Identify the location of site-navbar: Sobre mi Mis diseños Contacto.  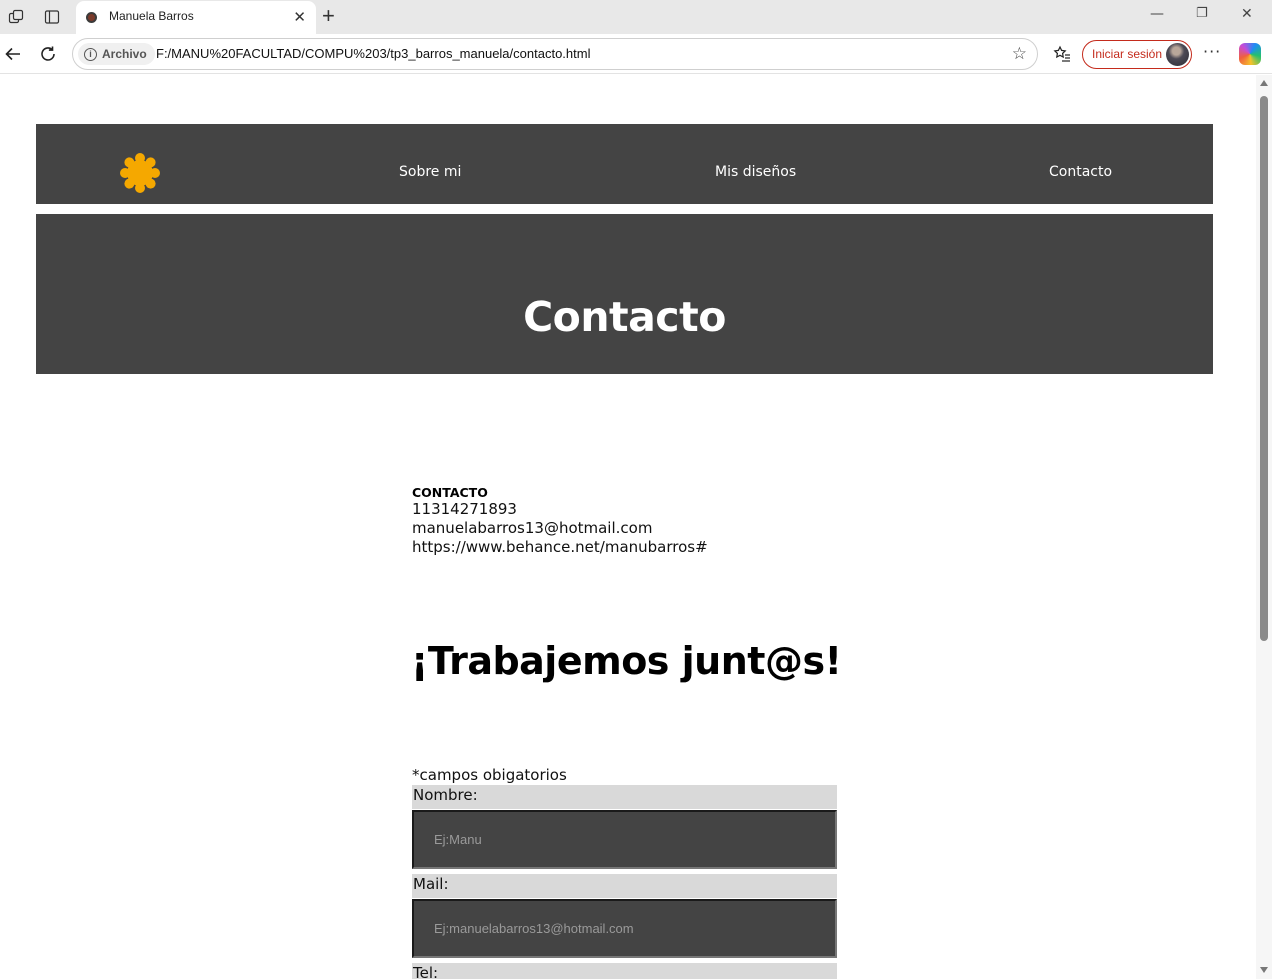
(624, 164).